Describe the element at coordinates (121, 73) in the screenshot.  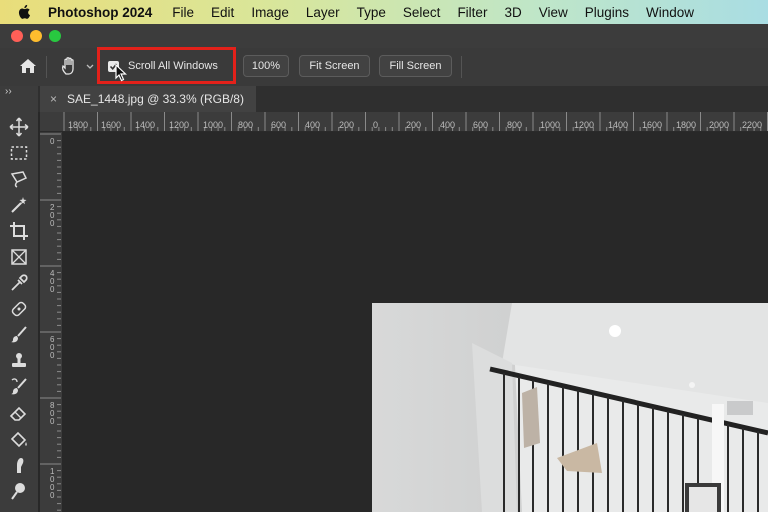
I see `mouse-cursor-icon` at that location.